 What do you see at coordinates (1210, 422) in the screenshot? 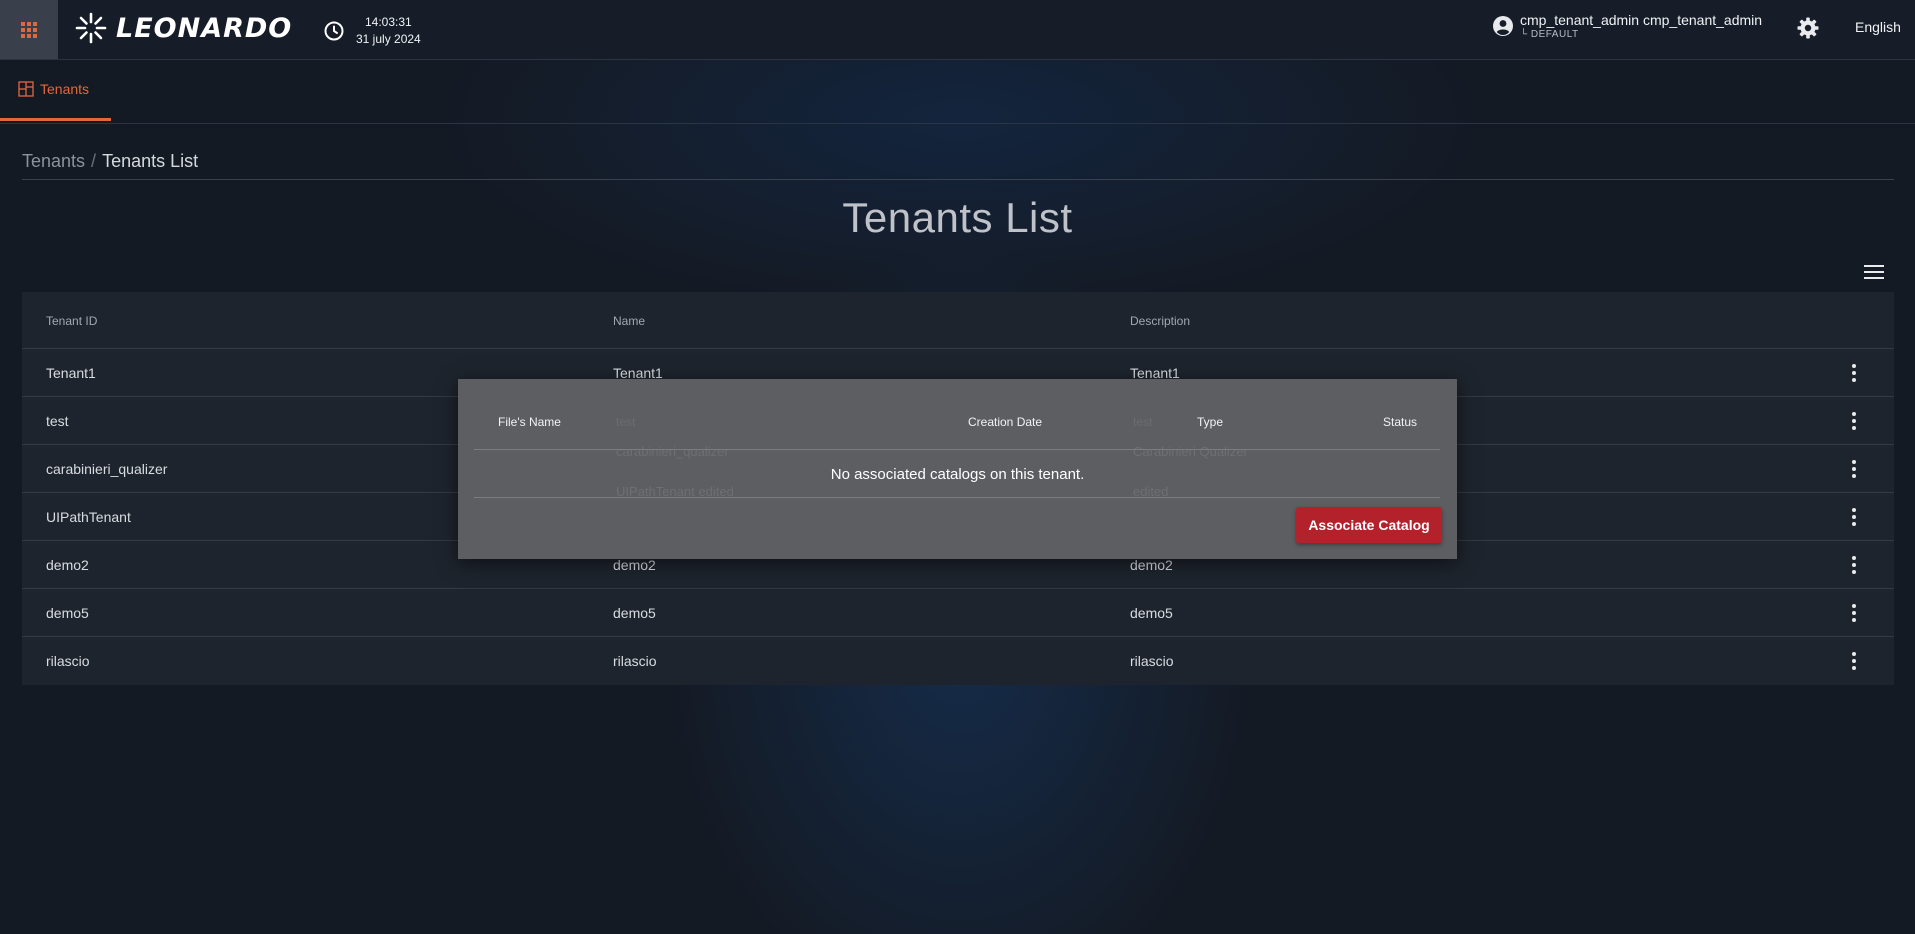
I see `modal-column-type: Type` at bounding box center [1210, 422].